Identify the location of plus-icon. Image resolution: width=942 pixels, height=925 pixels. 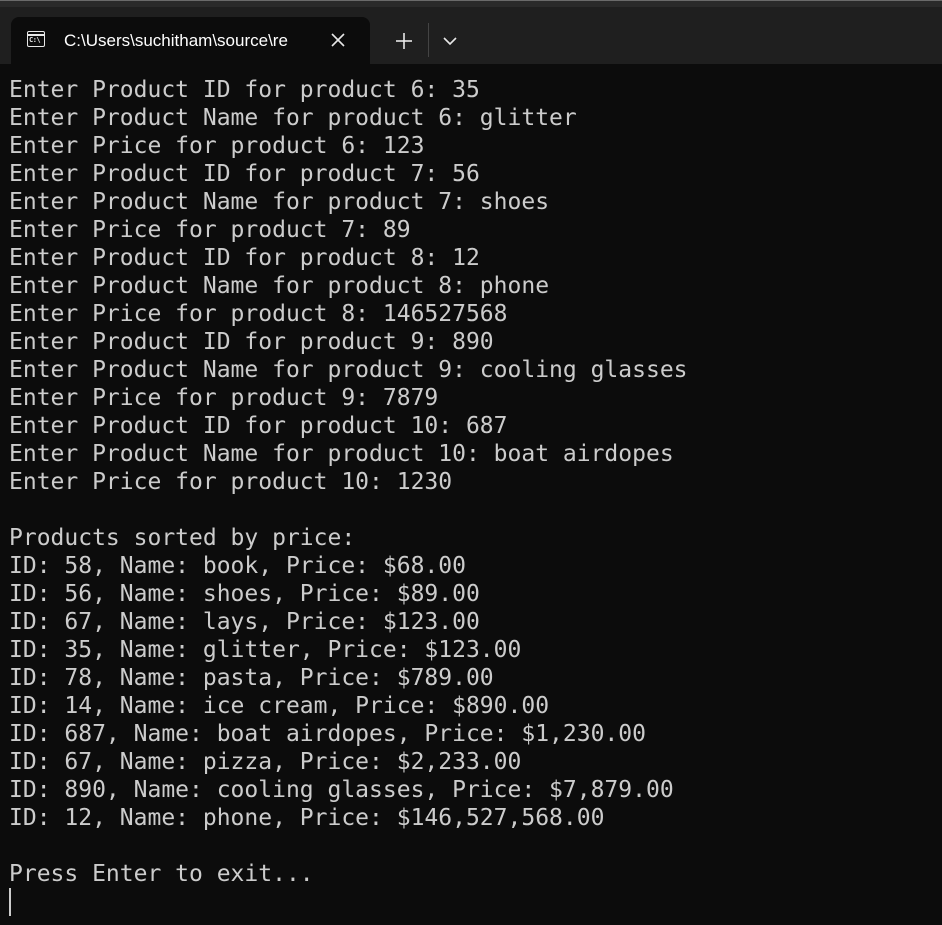
(404, 41).